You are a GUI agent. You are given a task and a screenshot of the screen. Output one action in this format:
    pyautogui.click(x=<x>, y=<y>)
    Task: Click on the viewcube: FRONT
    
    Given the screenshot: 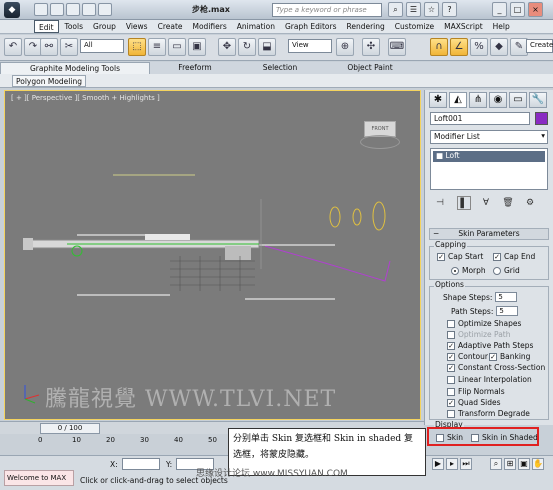 What is the action you would take?
    pyautogui.click(x=380, y=131)
    